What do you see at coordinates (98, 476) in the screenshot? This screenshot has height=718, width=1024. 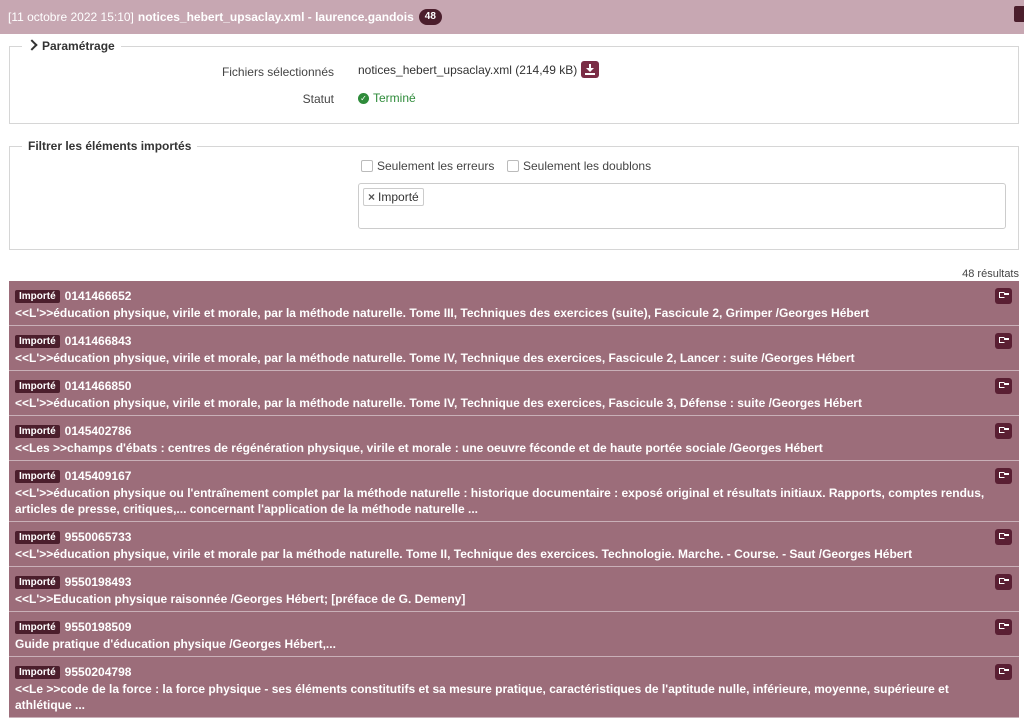 I see `record-id: 0145409167` at bounding box center [98, 476].